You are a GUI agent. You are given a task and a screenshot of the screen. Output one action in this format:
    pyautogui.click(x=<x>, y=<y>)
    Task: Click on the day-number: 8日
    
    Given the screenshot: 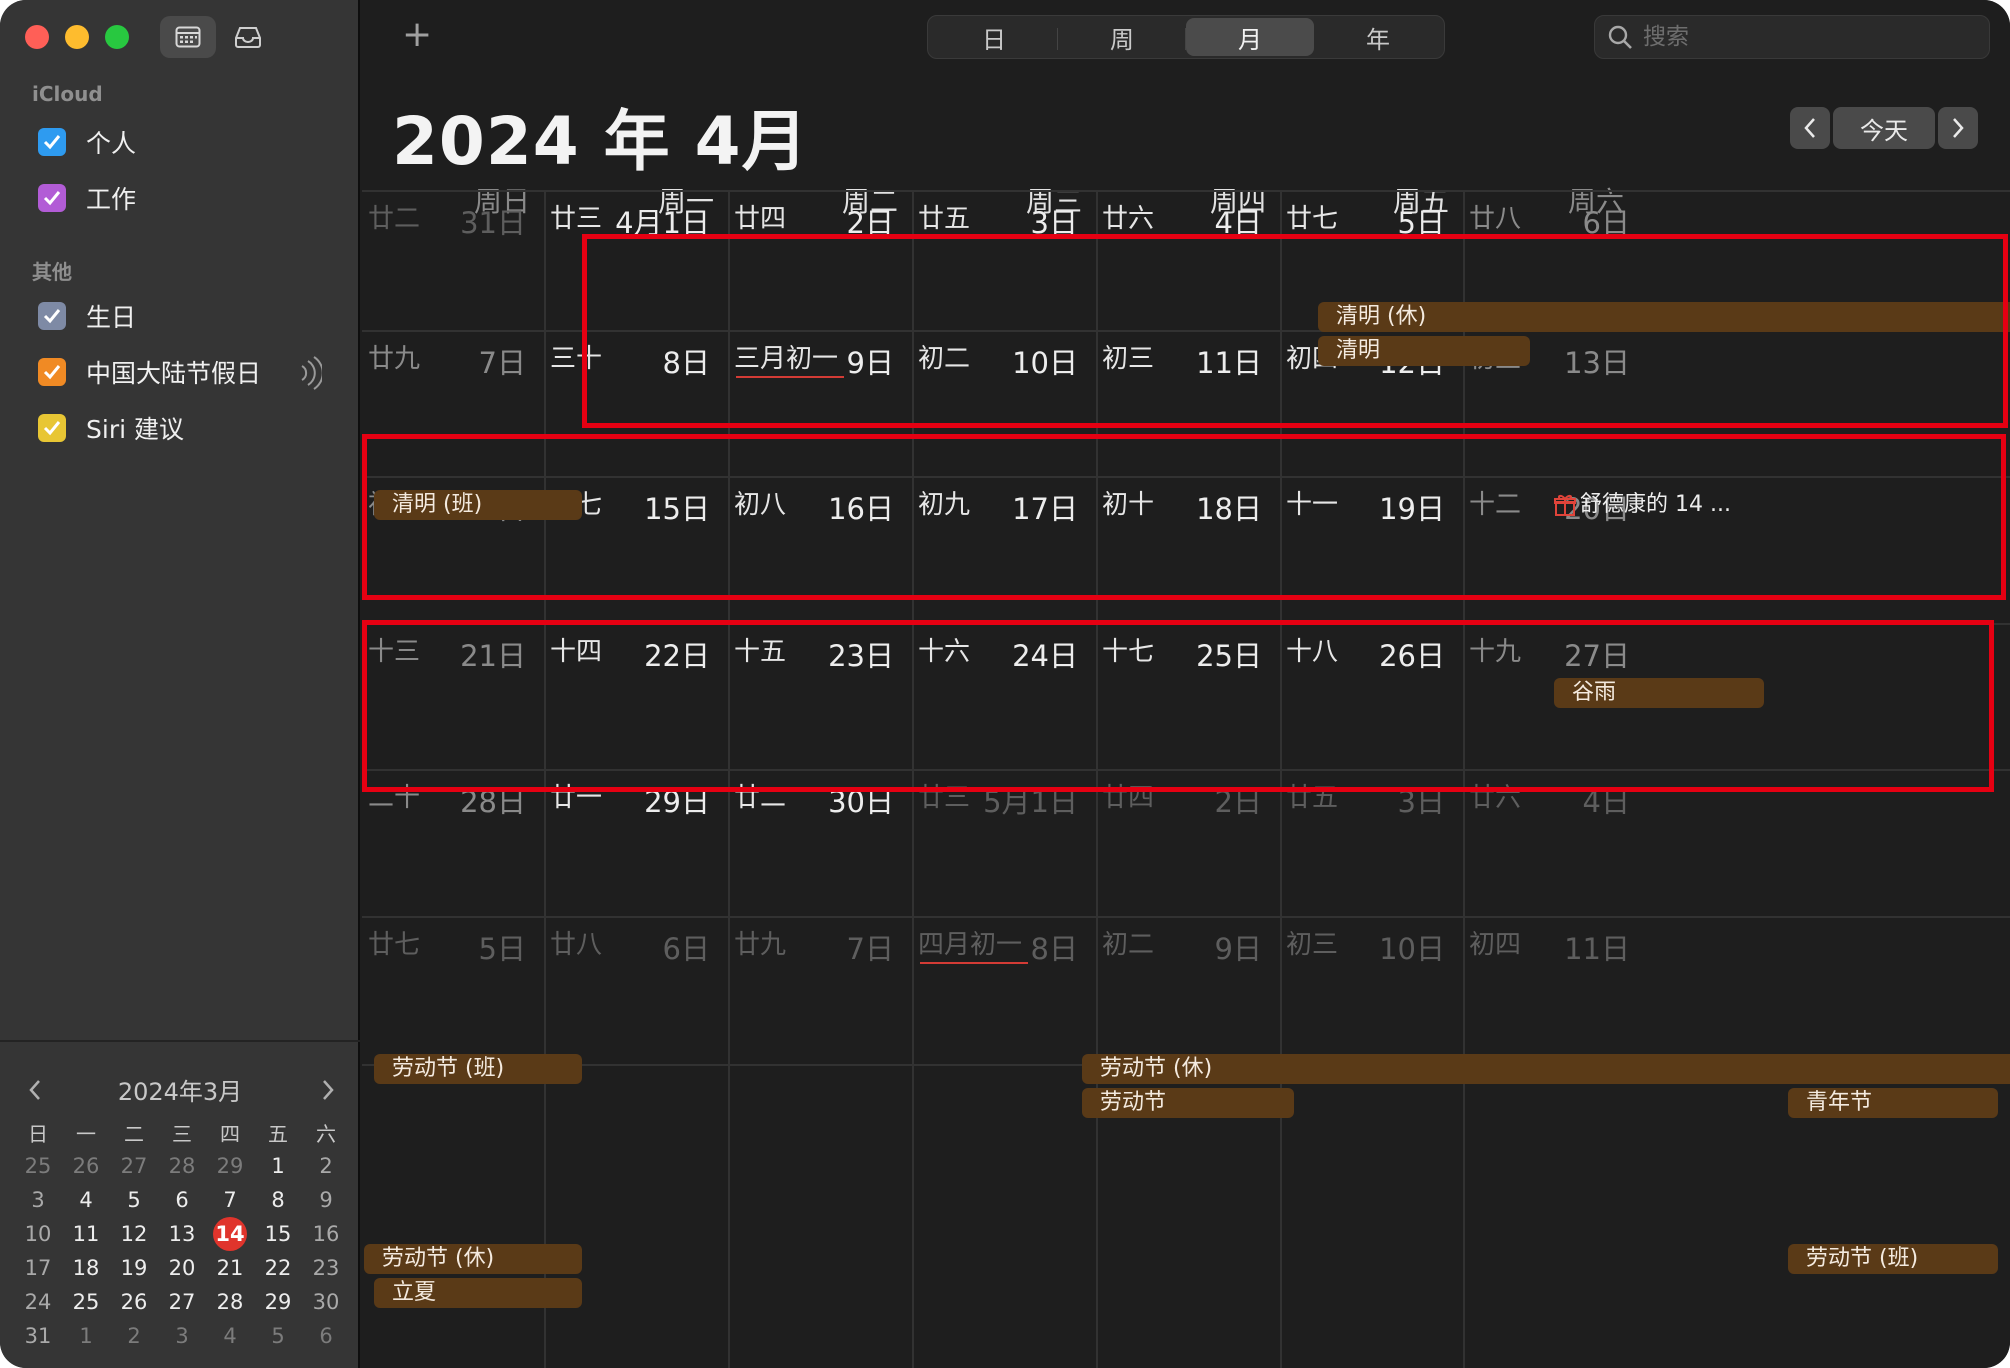 What is the action you would take?
    pyautogui.click(x=1054, y=949)
    